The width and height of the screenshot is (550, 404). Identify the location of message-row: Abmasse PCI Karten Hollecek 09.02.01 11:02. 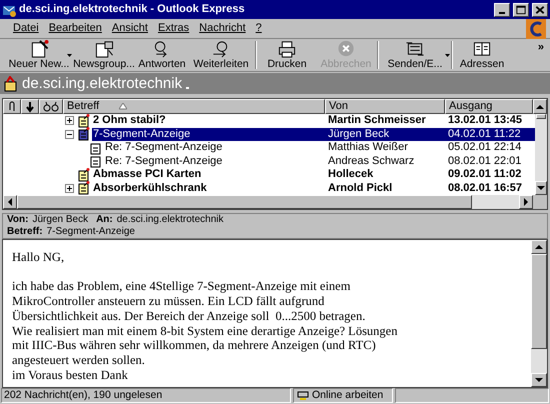
(269, 175).